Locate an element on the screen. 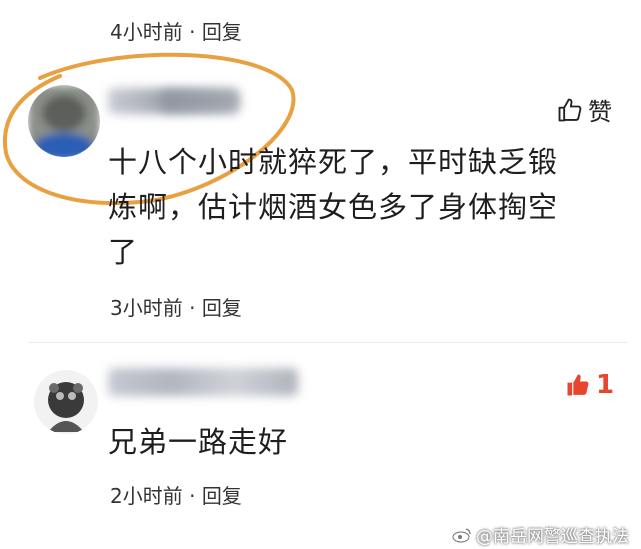  comment-line: 兄弟一路走好 is located at coordinates (198, 442).